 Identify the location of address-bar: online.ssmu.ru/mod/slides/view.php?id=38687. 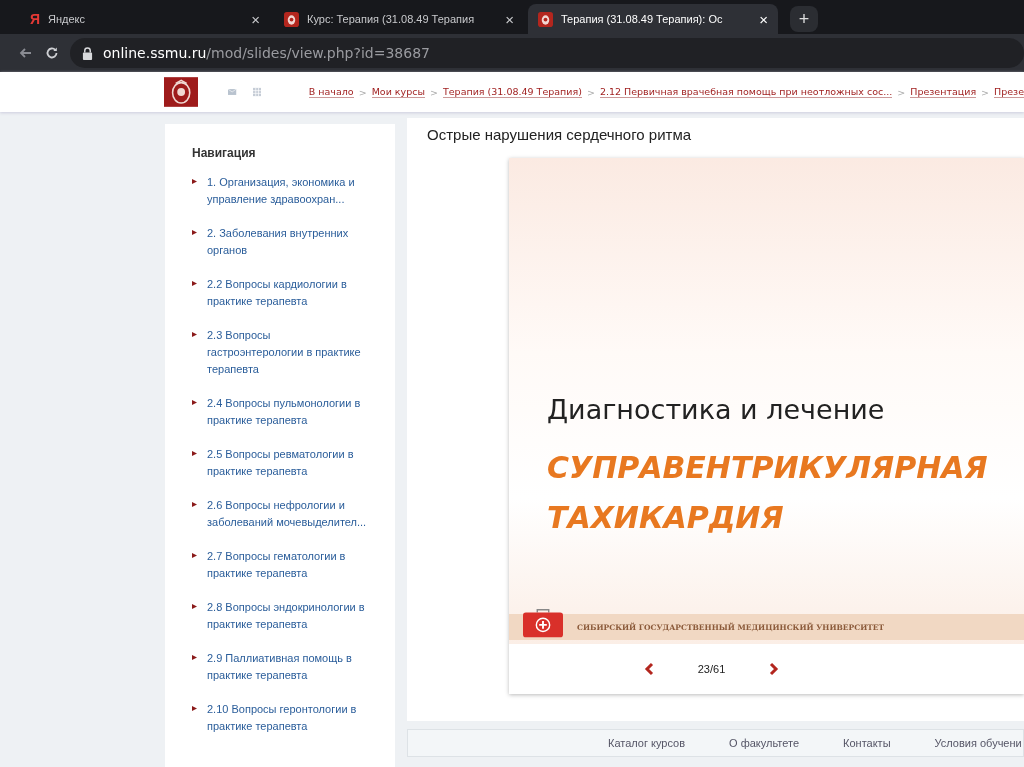
(547, 53).